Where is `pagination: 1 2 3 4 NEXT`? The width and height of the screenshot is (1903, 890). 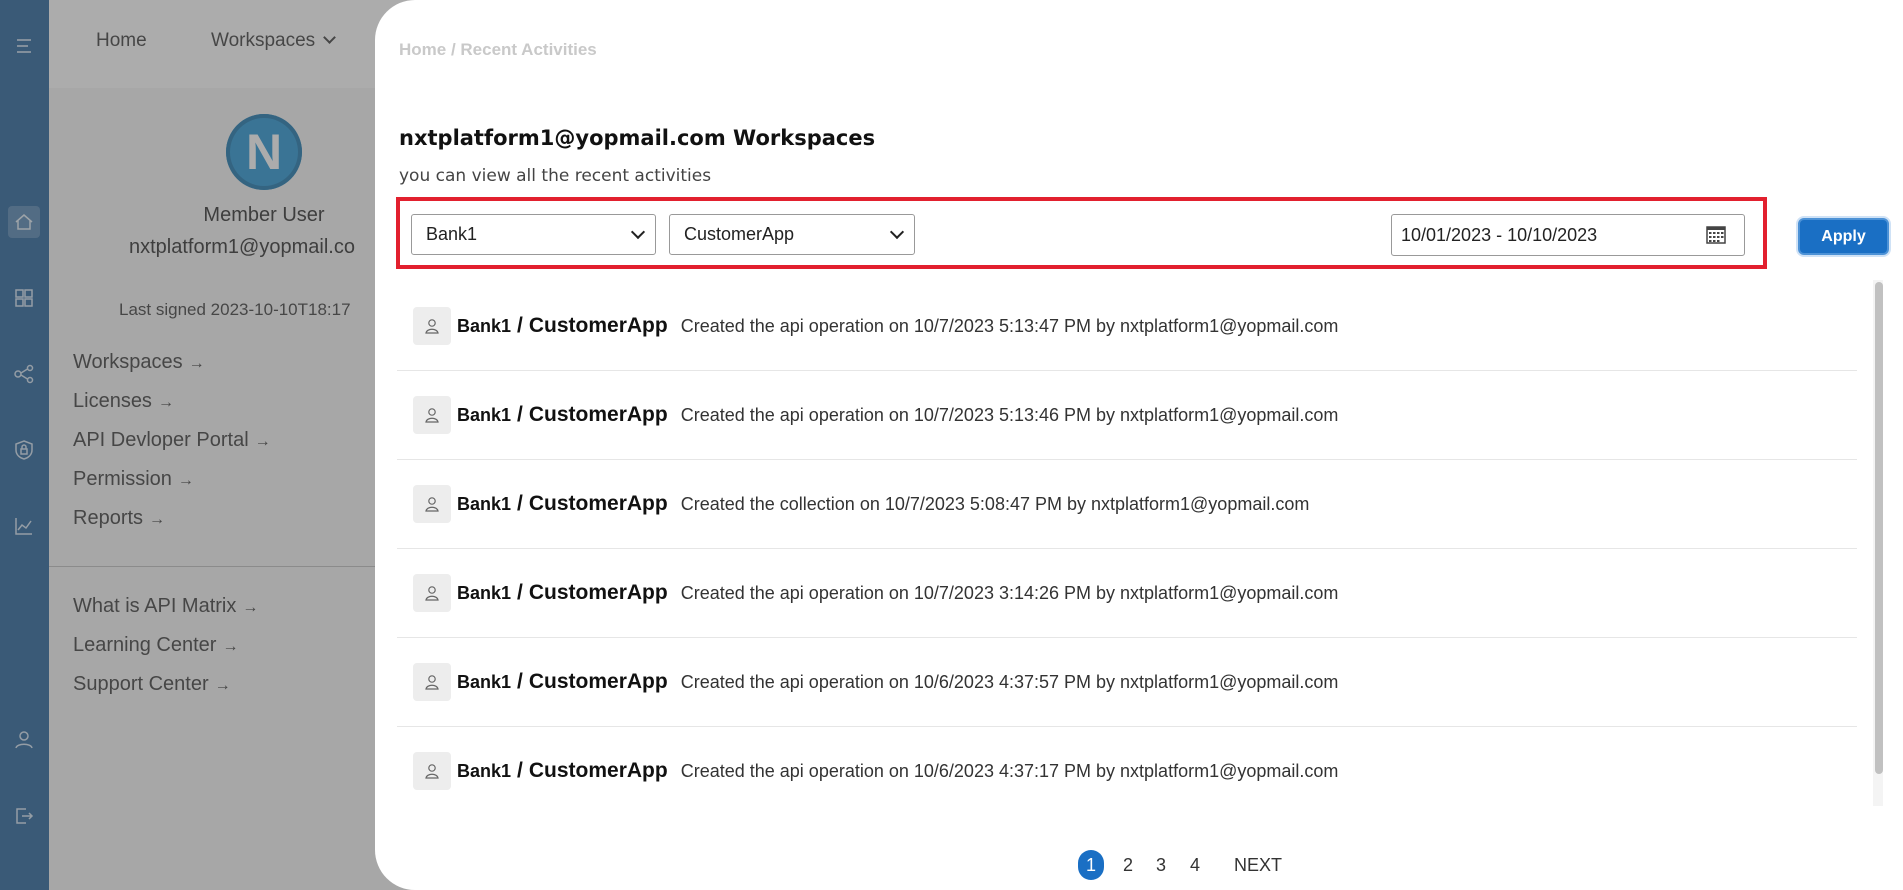
pagination: 1 2 3 4 NEXT is located at coordinates (1139, 865).